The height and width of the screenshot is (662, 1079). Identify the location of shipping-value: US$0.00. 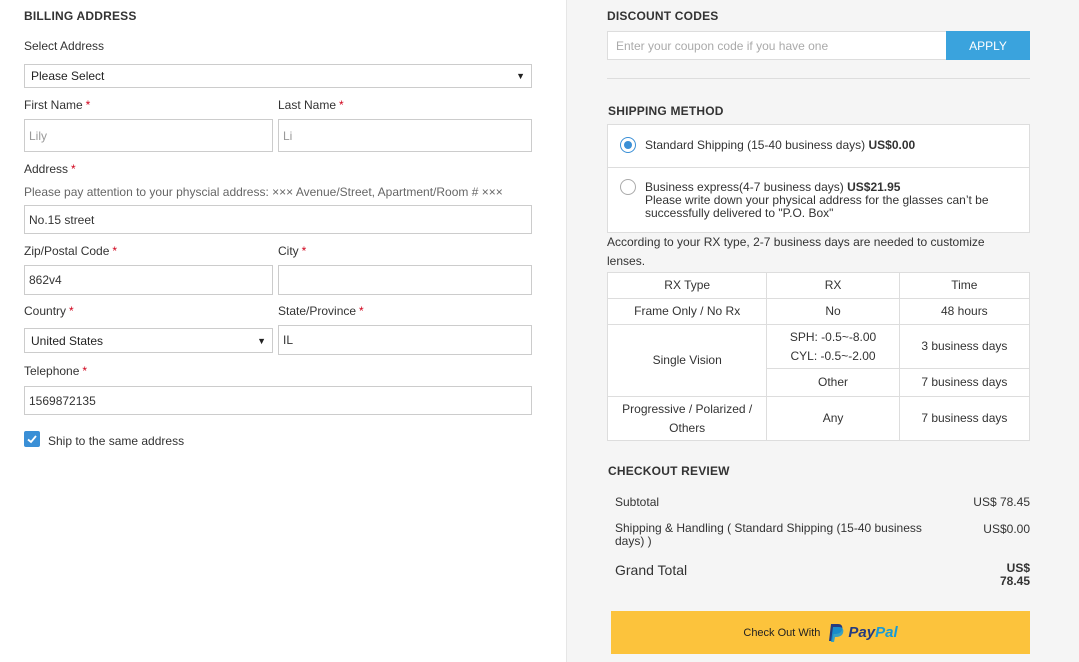
(1006, 529).